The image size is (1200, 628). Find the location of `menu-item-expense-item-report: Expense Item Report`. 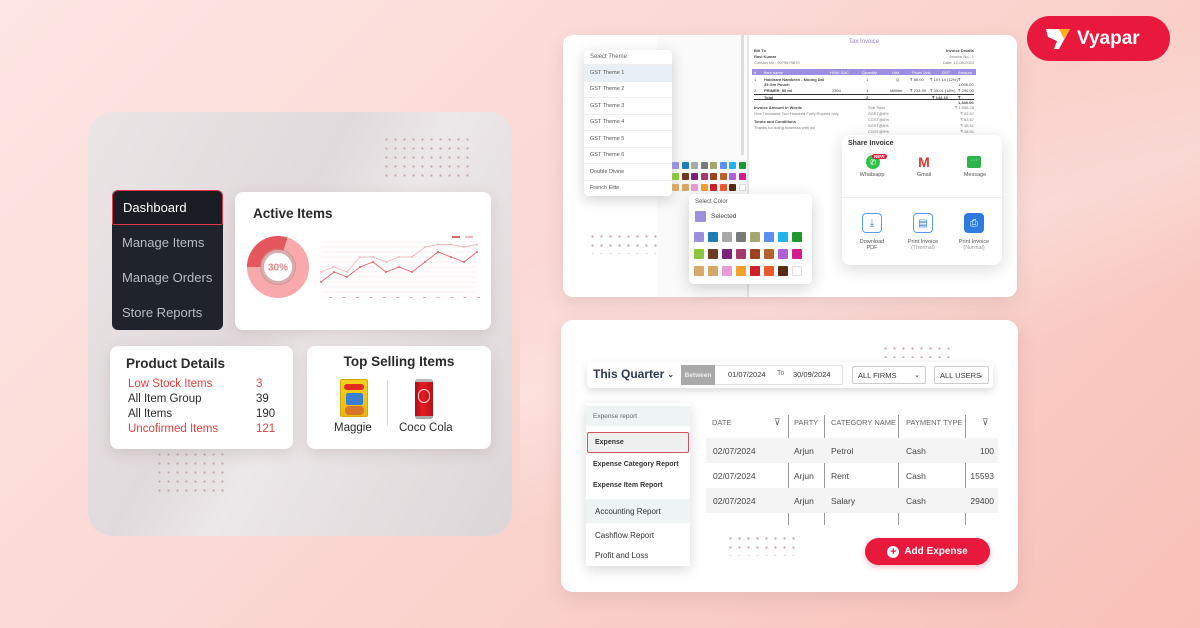

menu-item-expense-item-report: Expense Item Report is located at coordinates (638, 485).